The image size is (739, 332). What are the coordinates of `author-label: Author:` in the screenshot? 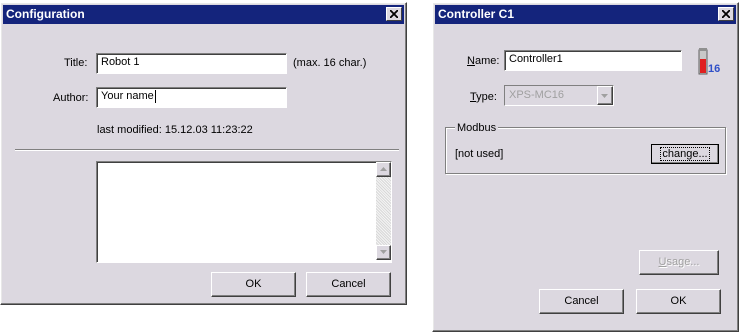 It's located at (71, 98).